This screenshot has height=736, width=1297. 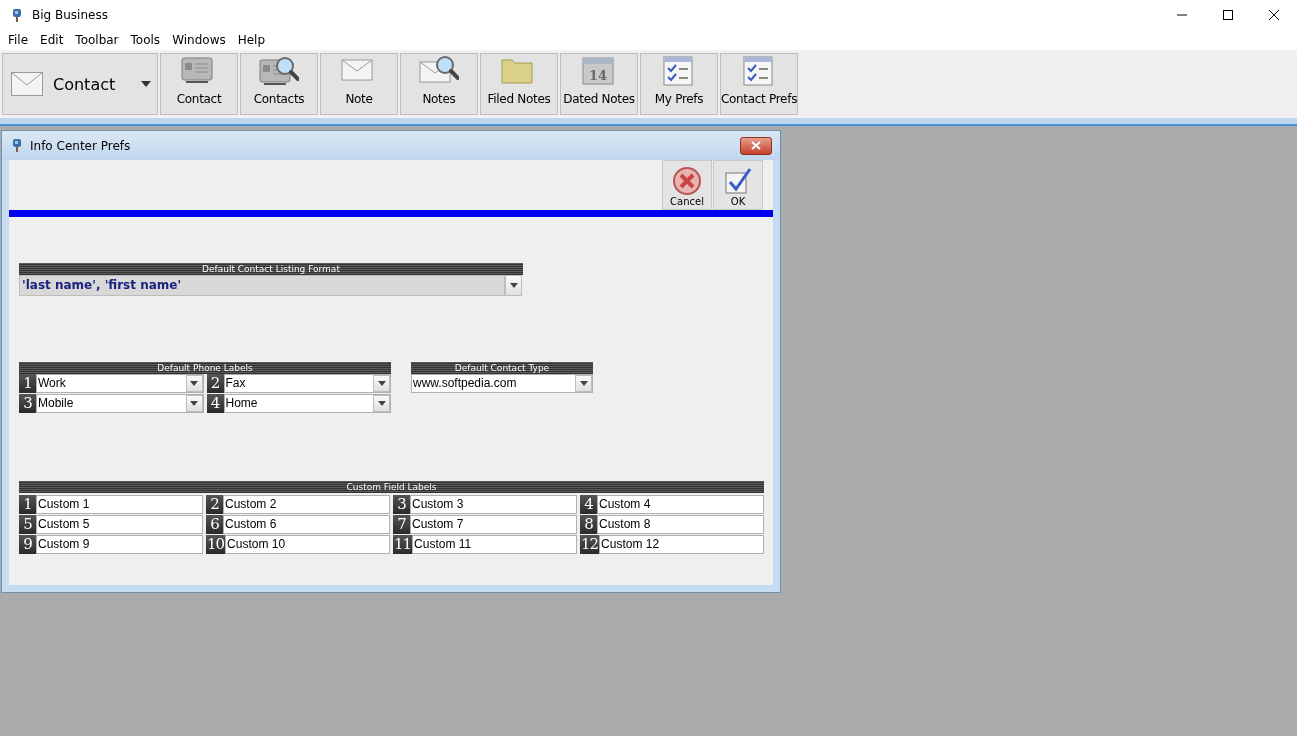 What do you see at coordinates (502, 368) in the screenshot?
I see `section-header: Default Contact Type` at bounding box center [502, 368].